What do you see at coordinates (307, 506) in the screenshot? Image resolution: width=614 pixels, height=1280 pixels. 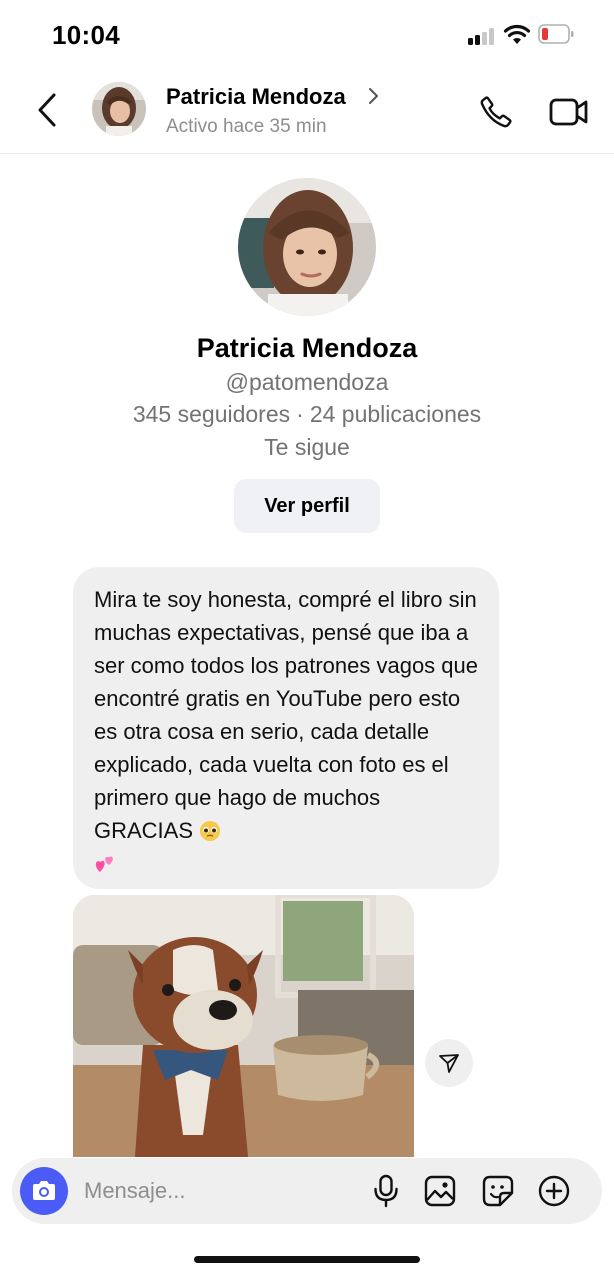 I see `view-profile-button: Ver perfil` at bounding box center [307, 506].